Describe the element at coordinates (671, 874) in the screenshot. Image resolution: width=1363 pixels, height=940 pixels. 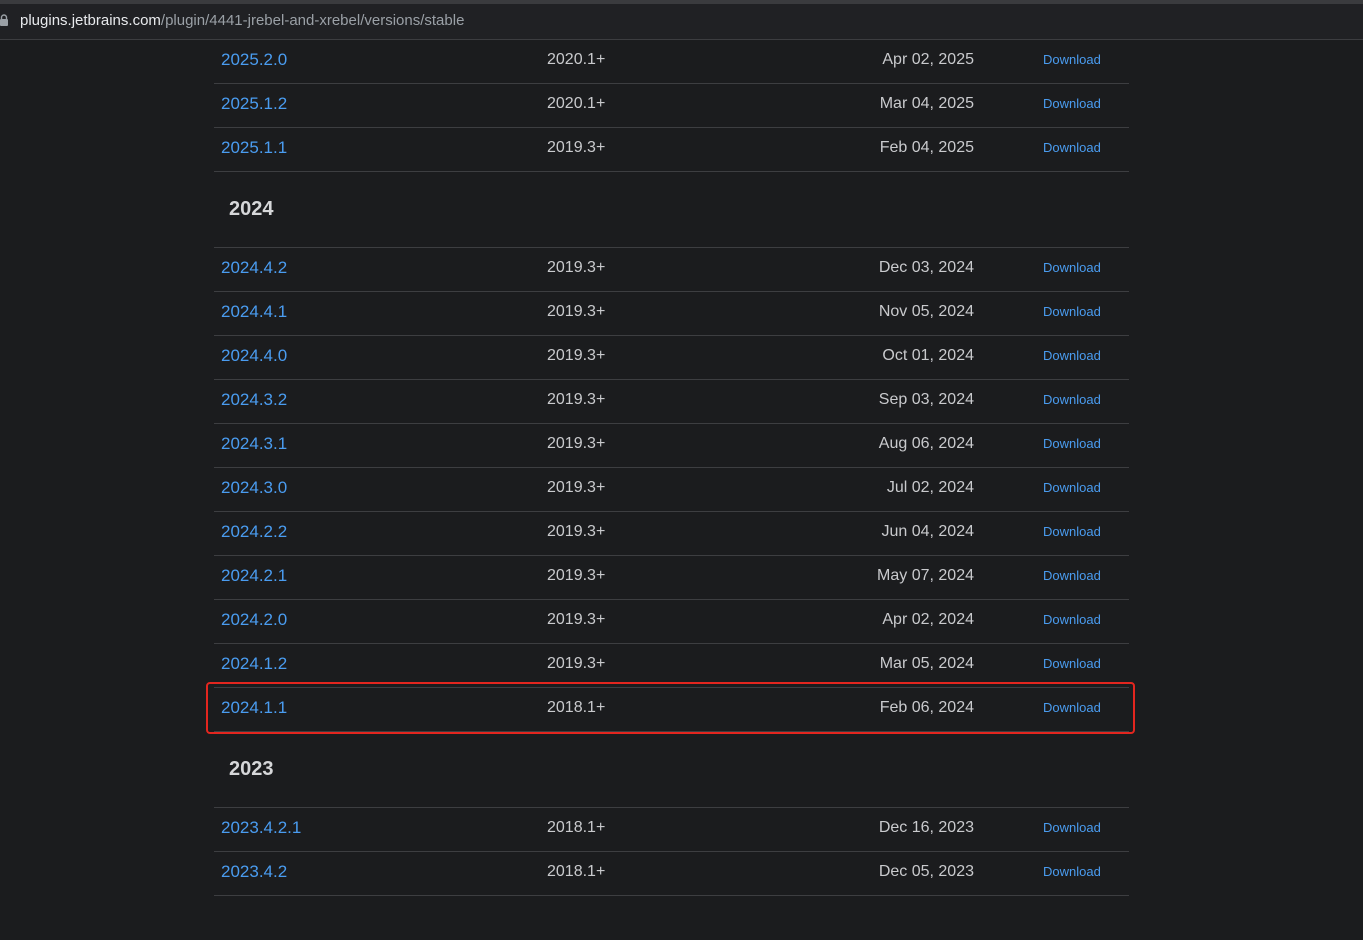
I see `version-row: 2023.4.2 2018.1+ Dec 05, 2023 Download` at that location.